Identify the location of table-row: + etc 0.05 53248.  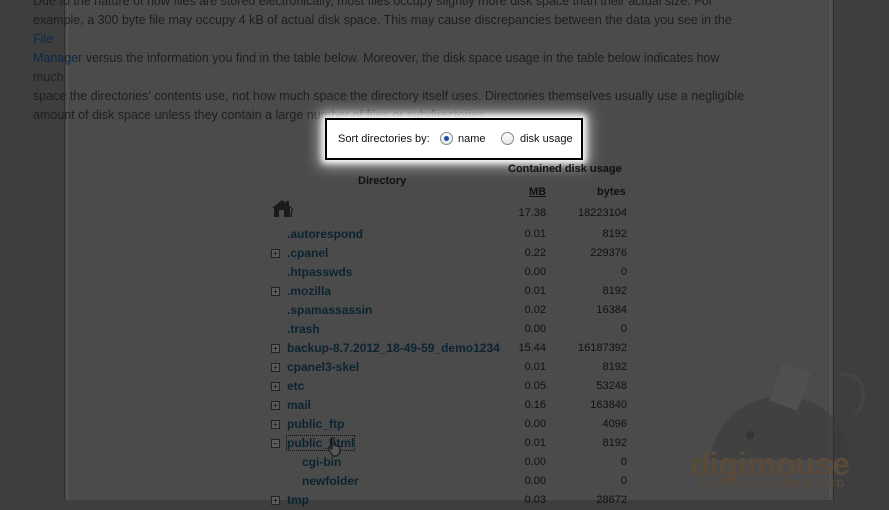
(450, 386).